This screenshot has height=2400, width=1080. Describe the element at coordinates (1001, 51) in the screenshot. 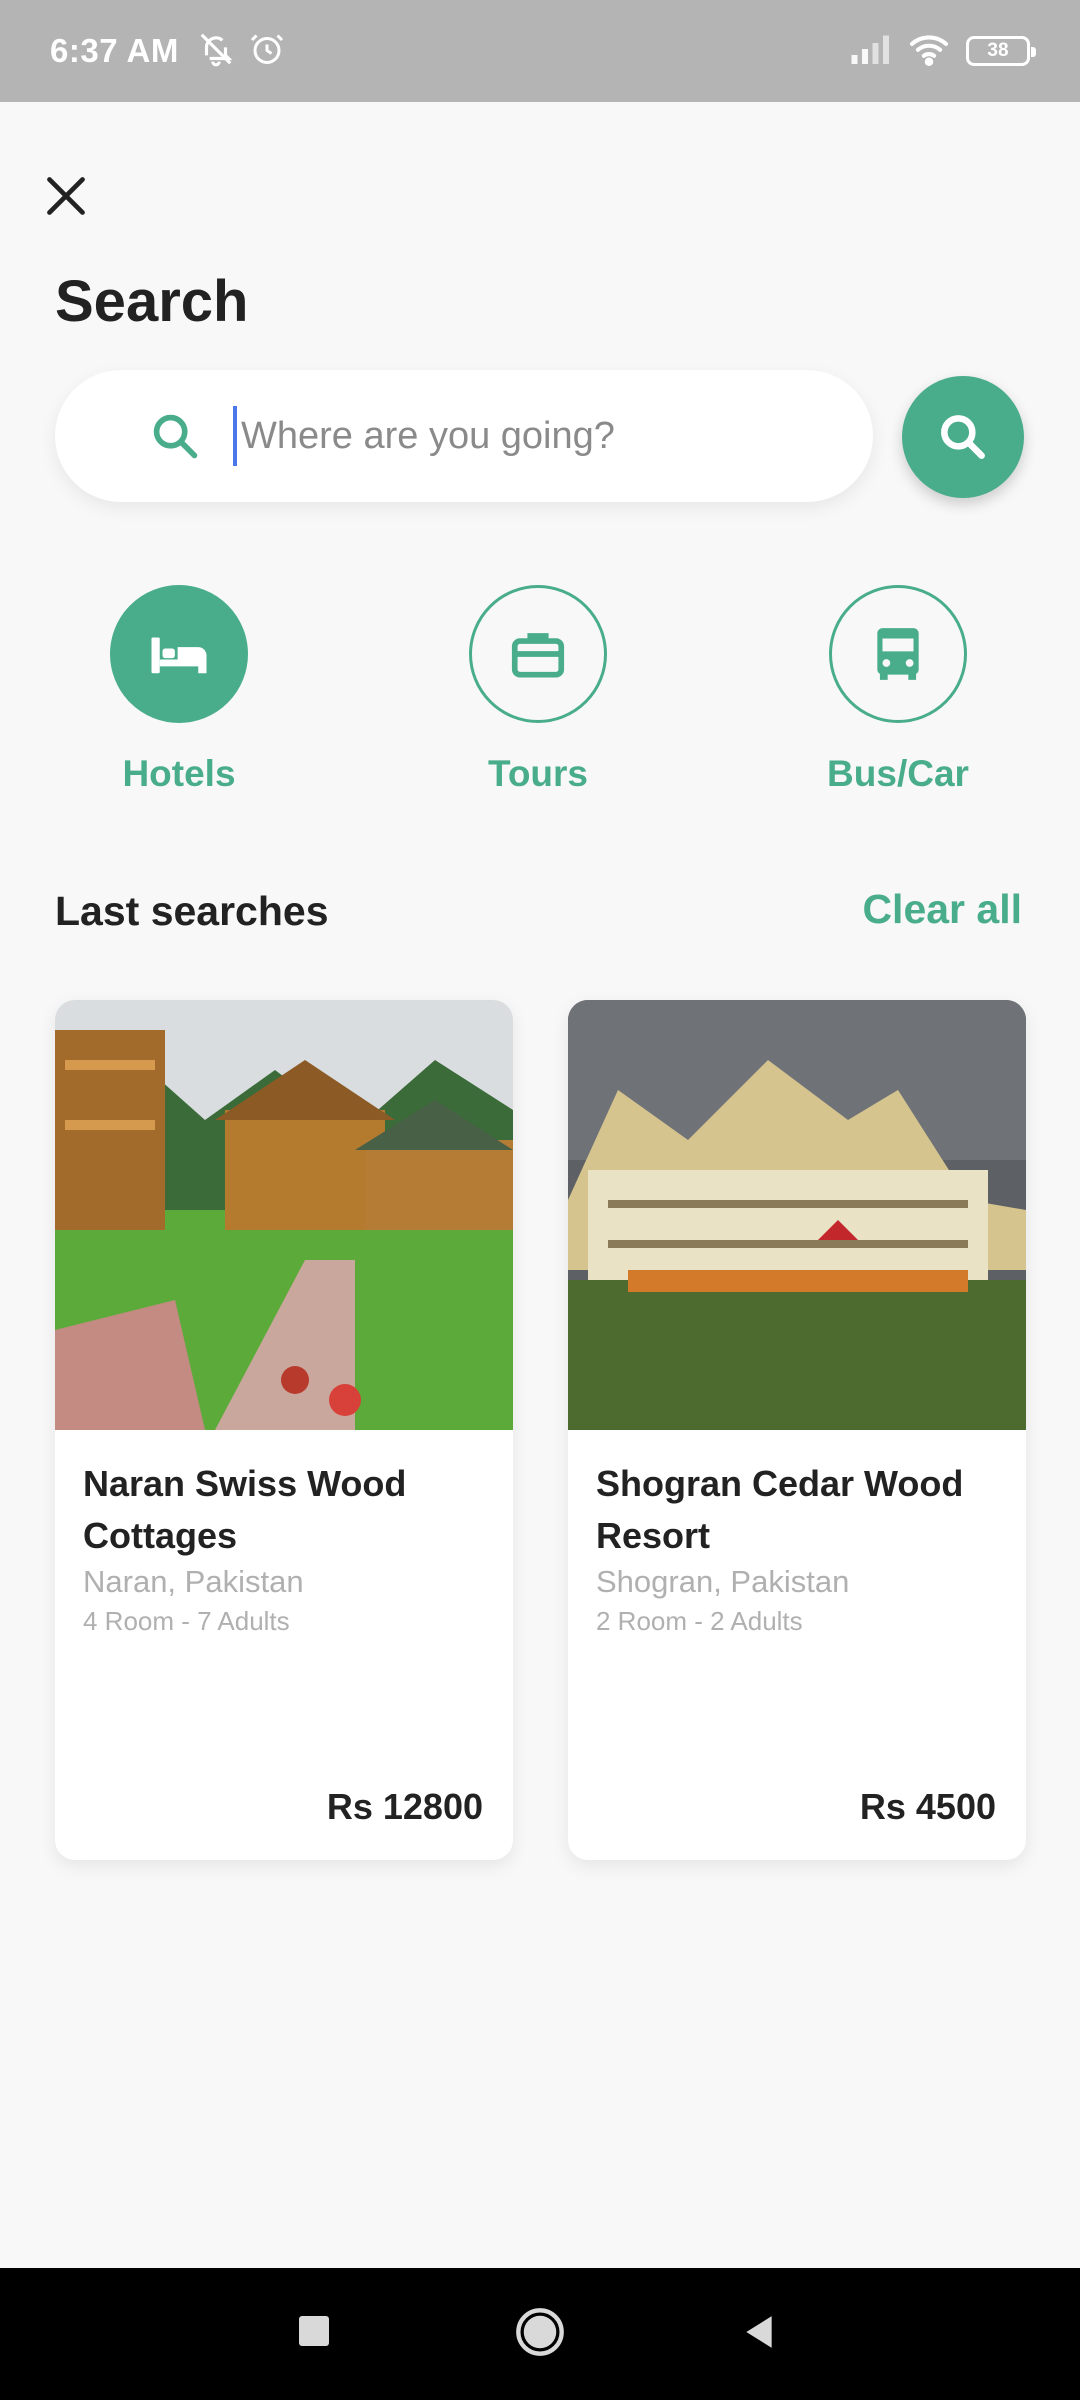

I see `battery-icon: 38` at that location.